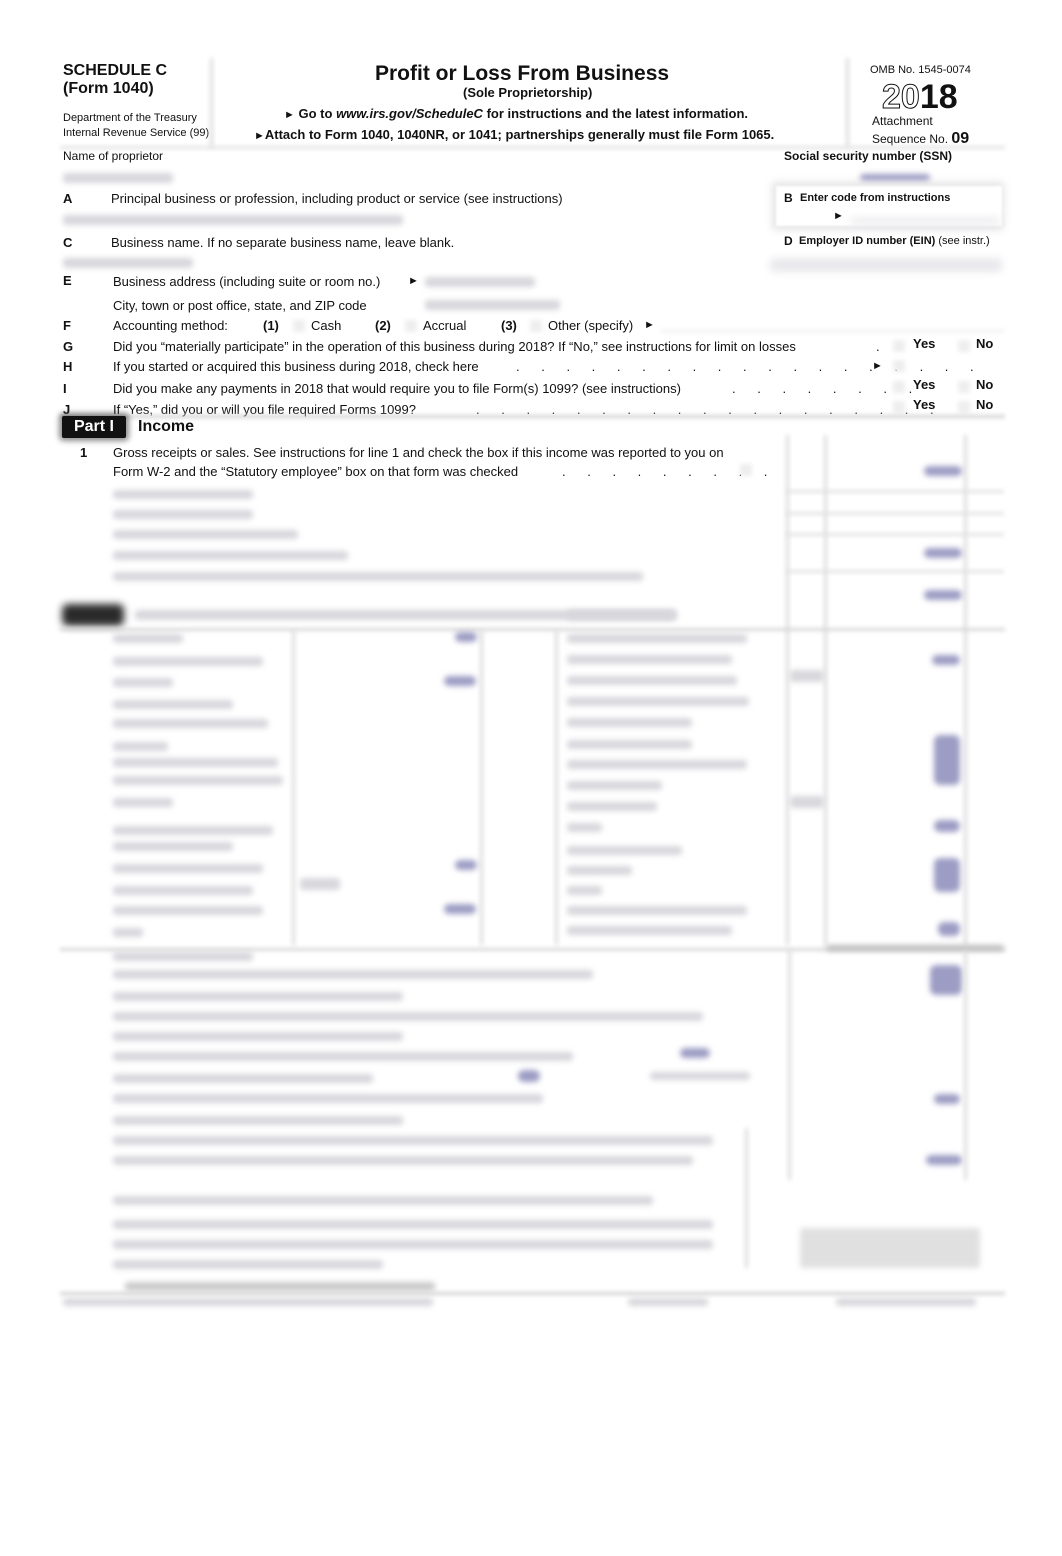  What do you see at coordinates (136, 133) in the screenshot?
I see `department-line-2: Internal Revenue Service (99)` at bounding box center [136, 133].